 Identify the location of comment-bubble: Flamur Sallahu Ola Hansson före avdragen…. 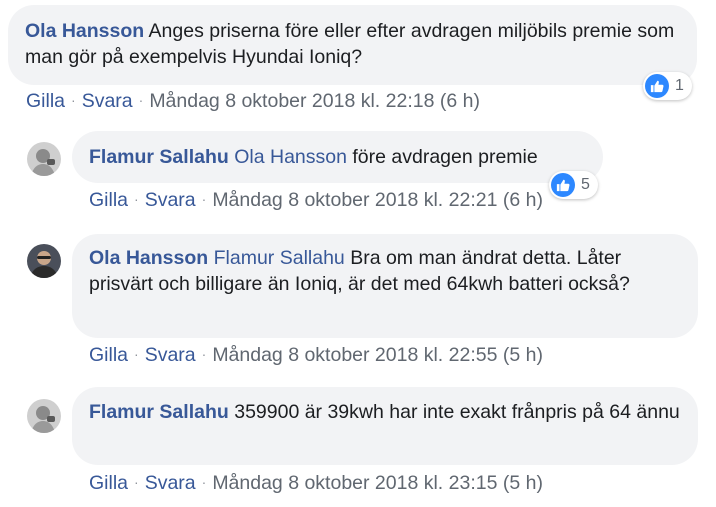
(337, 157).